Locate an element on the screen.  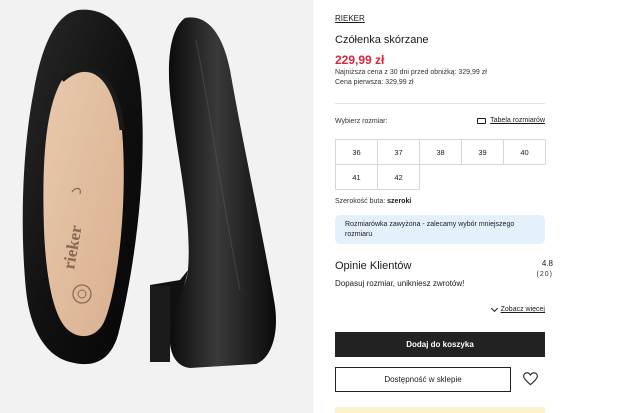
reviews-title: Opinie Klientów is located at coordinates (373, 266).